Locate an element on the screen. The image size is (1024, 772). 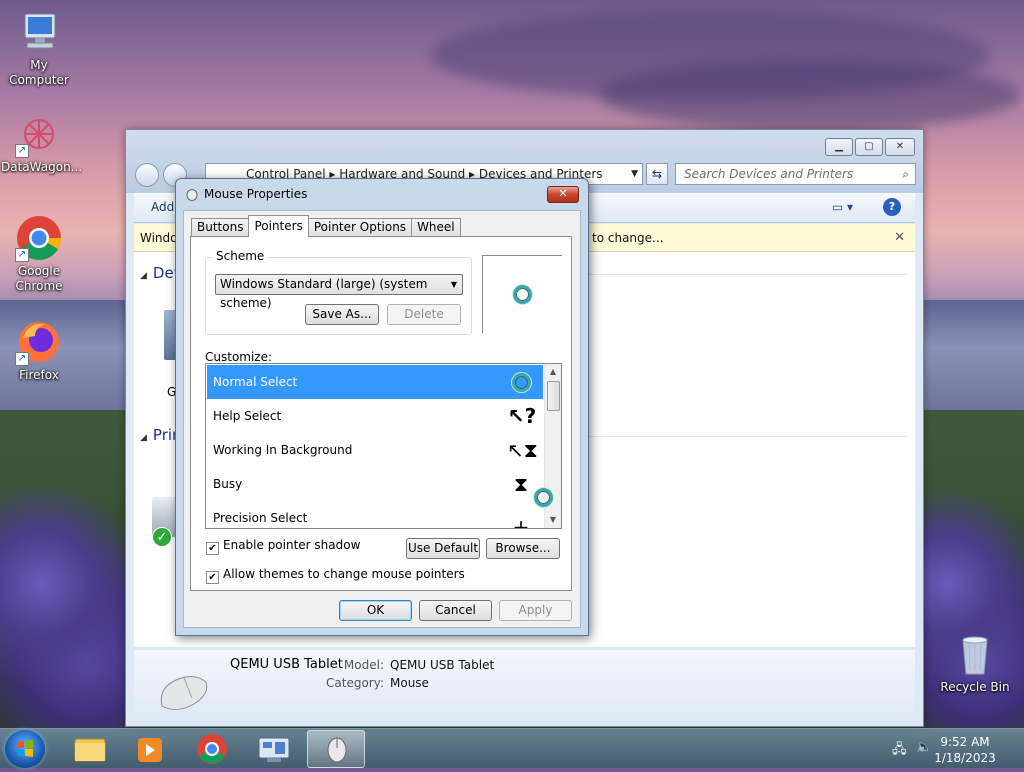
taskbar-media-player is located at coordinates (151, 749).